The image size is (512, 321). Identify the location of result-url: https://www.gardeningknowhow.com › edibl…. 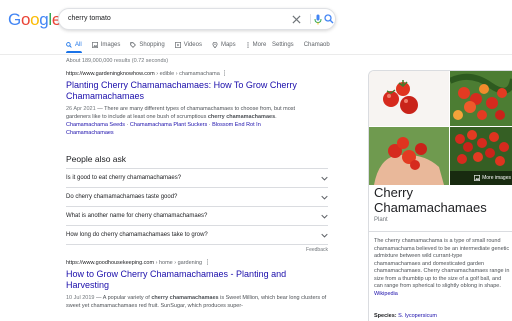
(185, 73).